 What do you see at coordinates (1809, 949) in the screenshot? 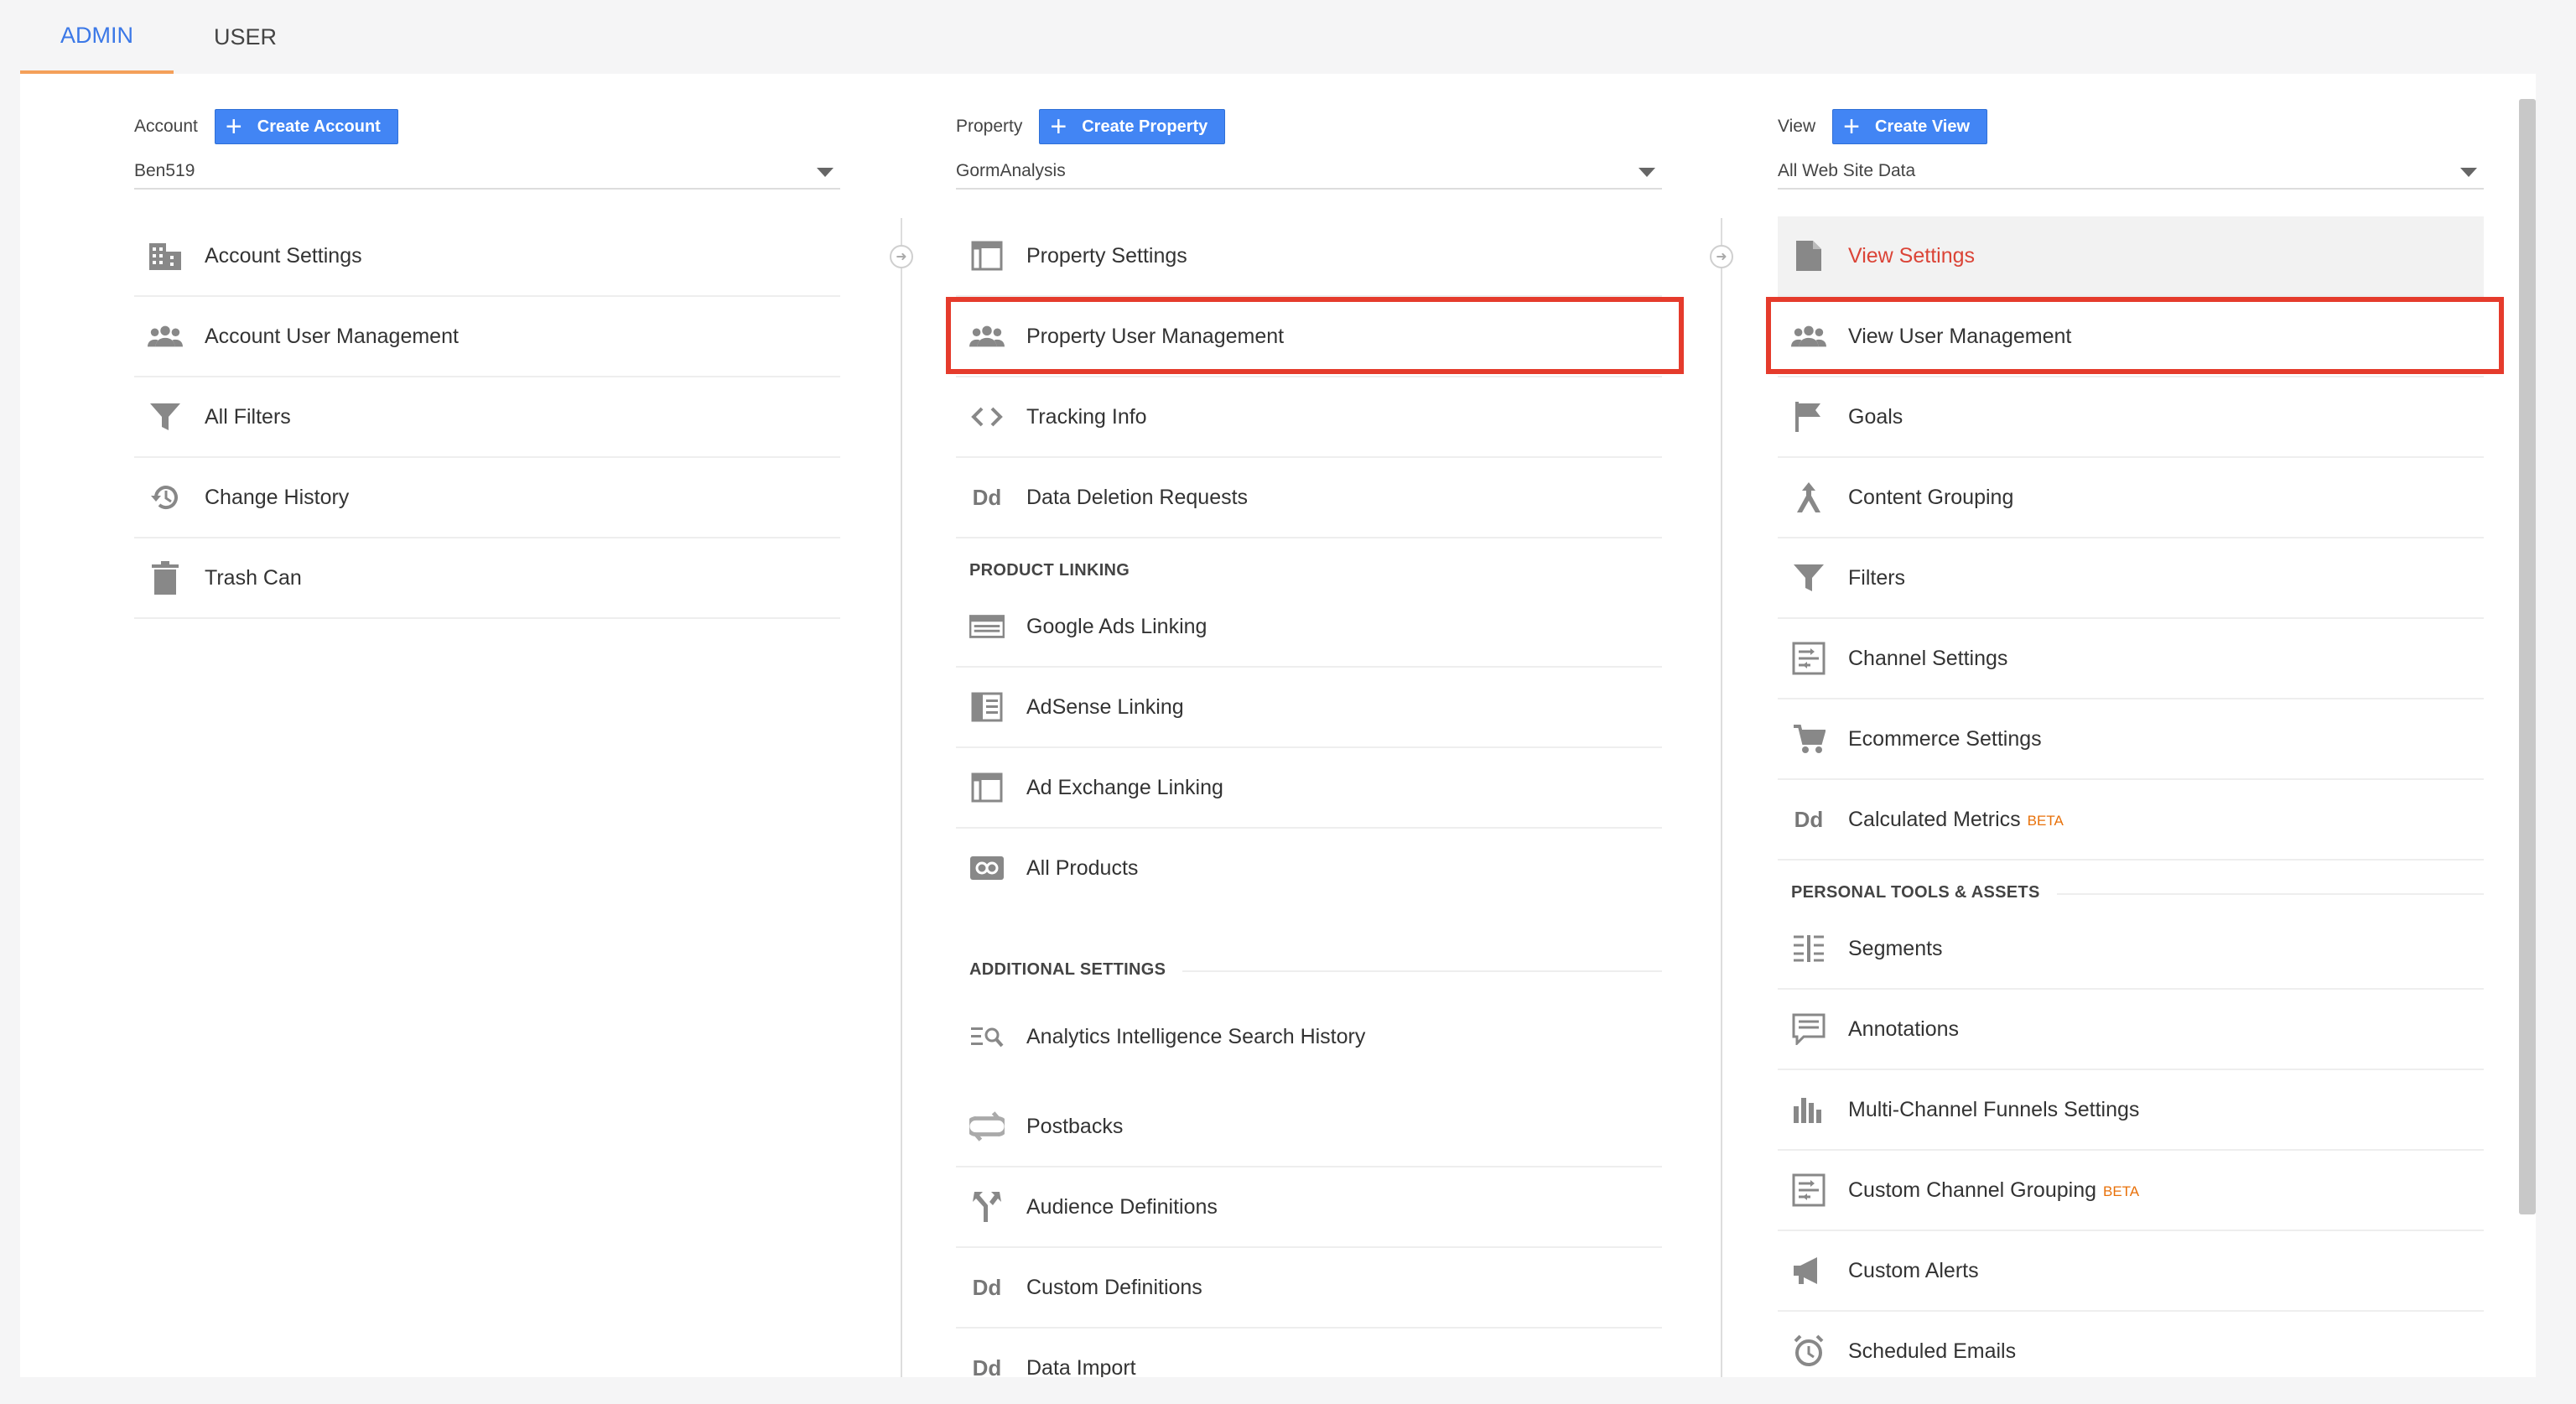
I see `segments-icon` at bounding box center [1809, 949].